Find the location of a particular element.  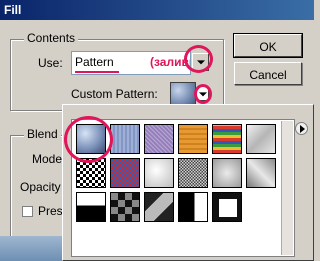

picker-menu-arrow-icon is located at coordinates (301, 128).